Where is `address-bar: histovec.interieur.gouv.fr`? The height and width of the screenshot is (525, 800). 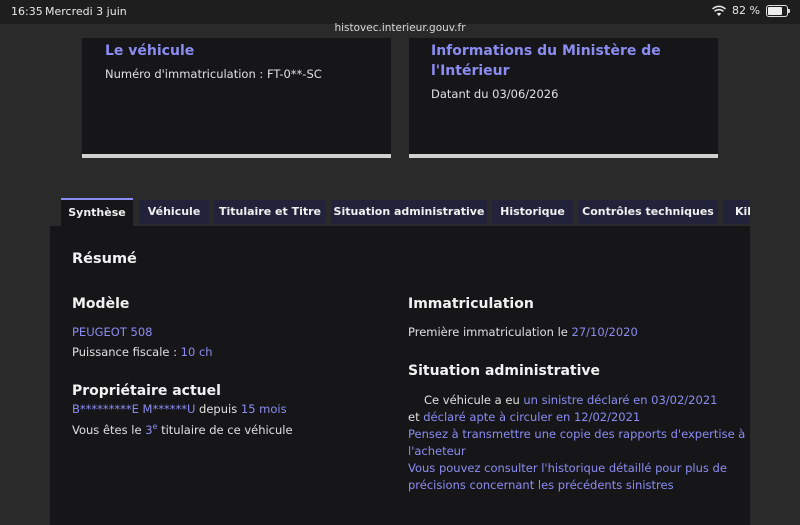
address-bar: histovec.interieur.gouv.fr is located at coordinates (400, 29).